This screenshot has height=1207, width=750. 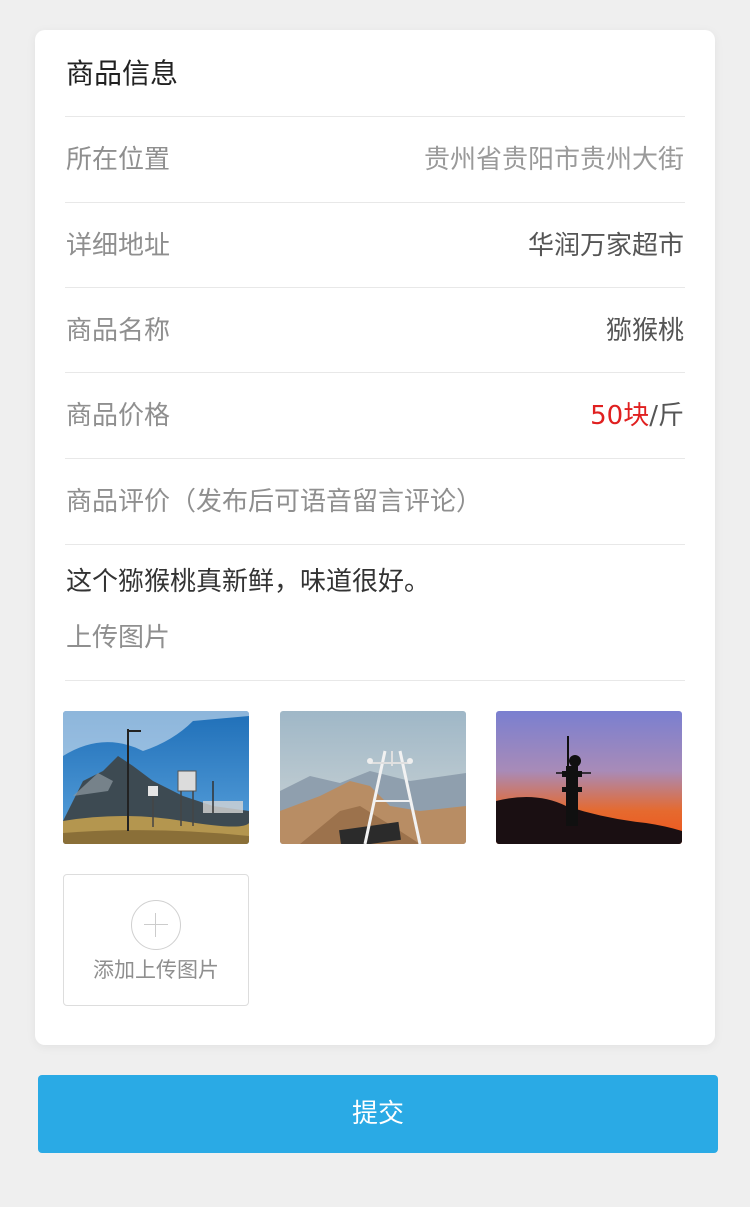 I want to click on mountain-sensor-mast-photo, so click(x=373, y=777).